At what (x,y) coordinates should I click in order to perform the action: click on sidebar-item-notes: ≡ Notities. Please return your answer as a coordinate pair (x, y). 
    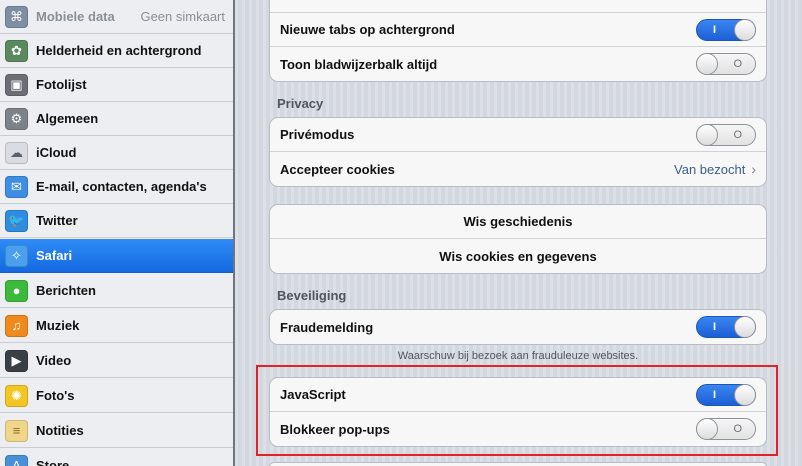
    Looking at the image, I should click on (116, 431).